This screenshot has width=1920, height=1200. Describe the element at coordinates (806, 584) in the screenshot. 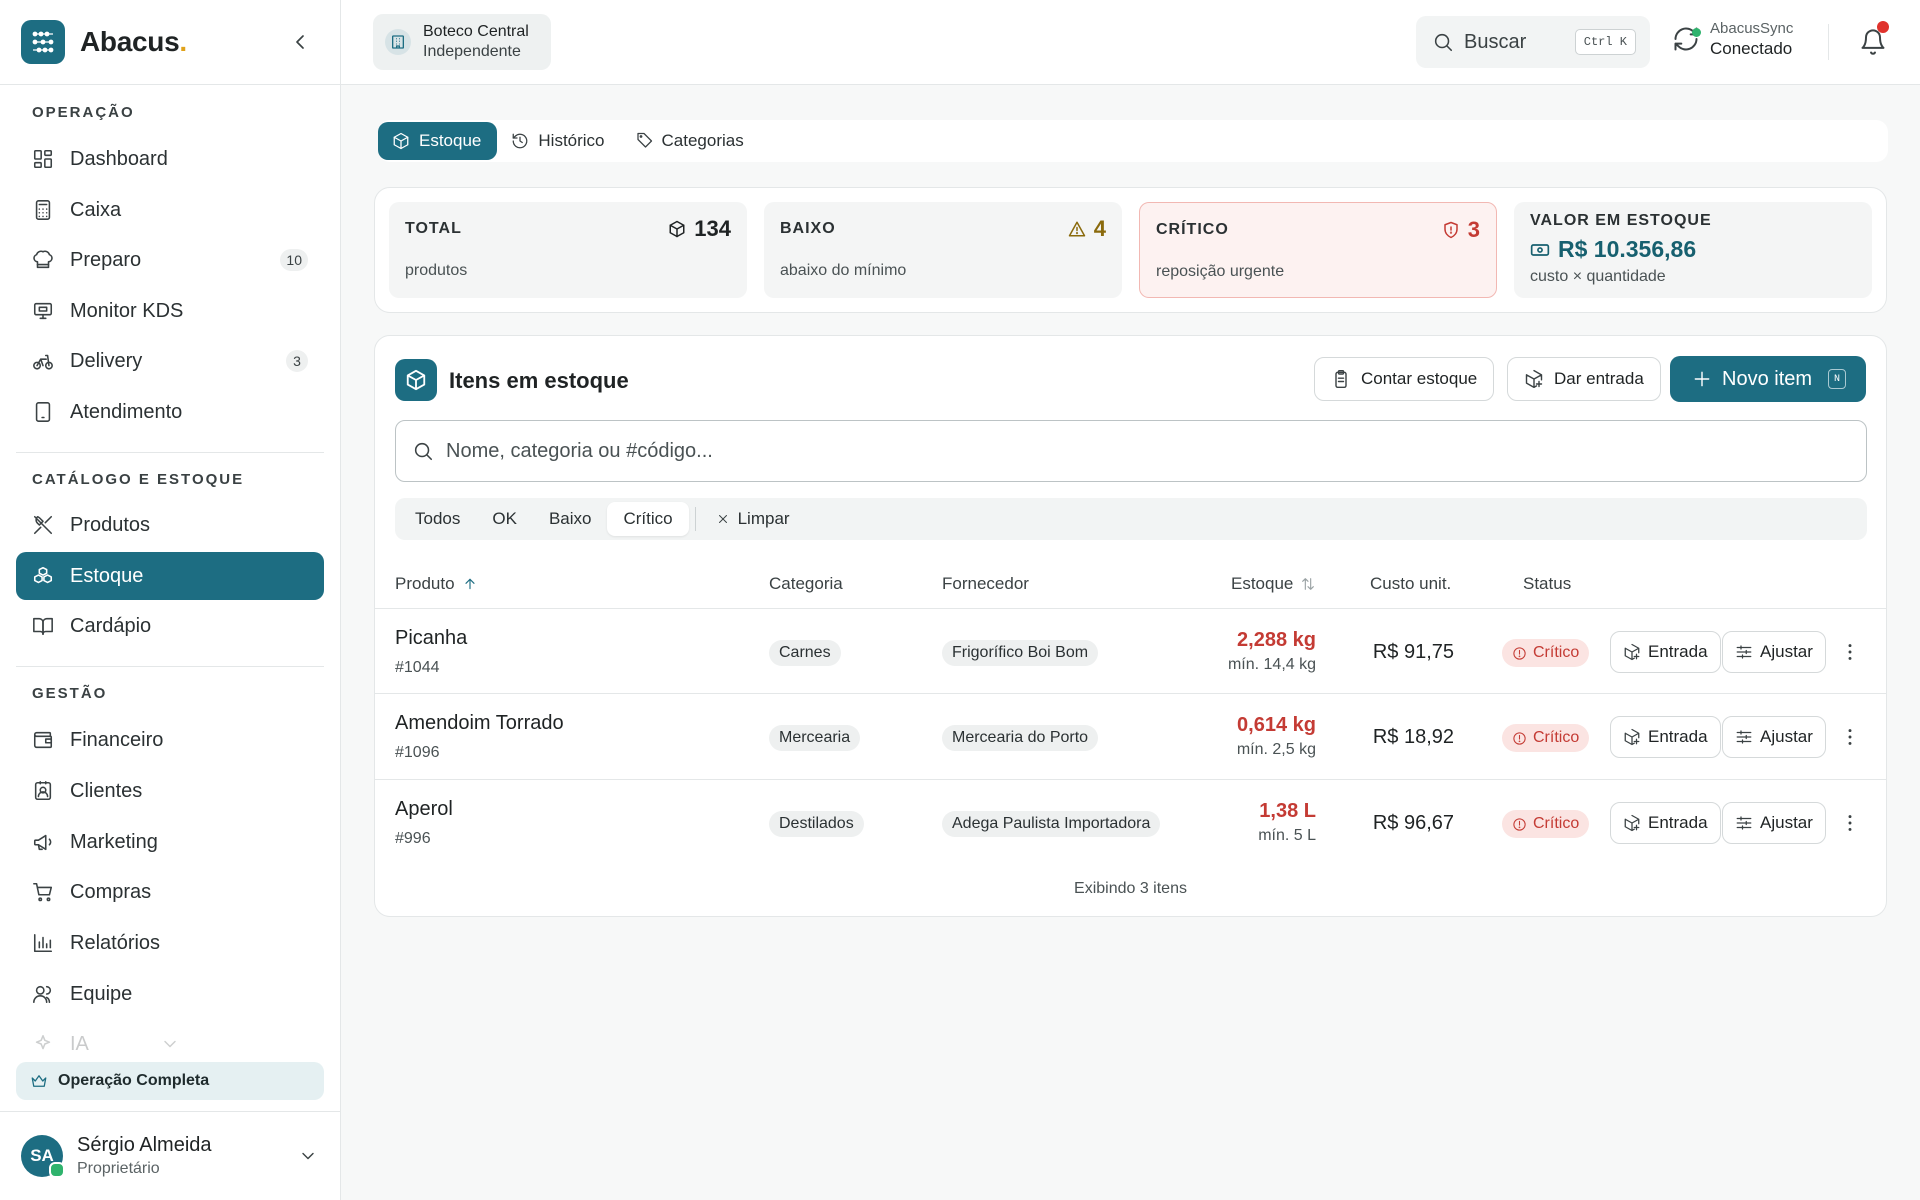

I see `column-category: Categoria` at that location.